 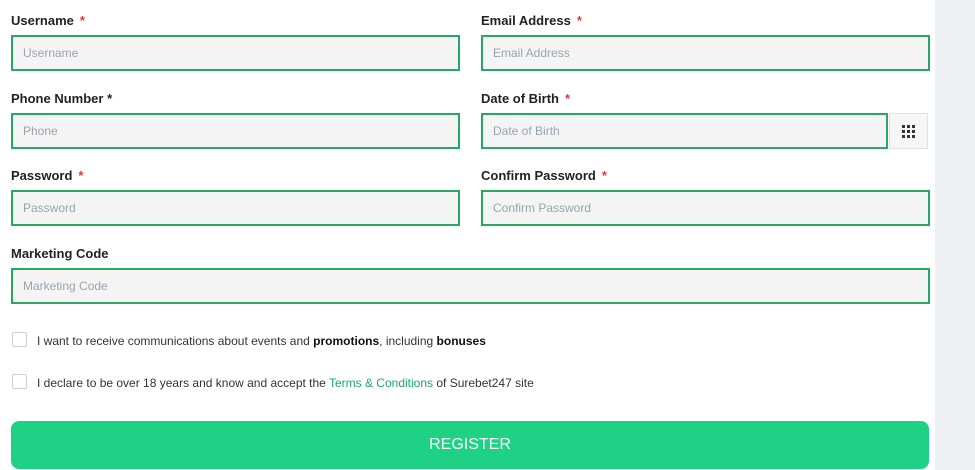 What do you see at coordinates (538, 175) in the screenshot?
I see `confirm-password-label-text: Confirm Password` at bounding box center [538, 175].